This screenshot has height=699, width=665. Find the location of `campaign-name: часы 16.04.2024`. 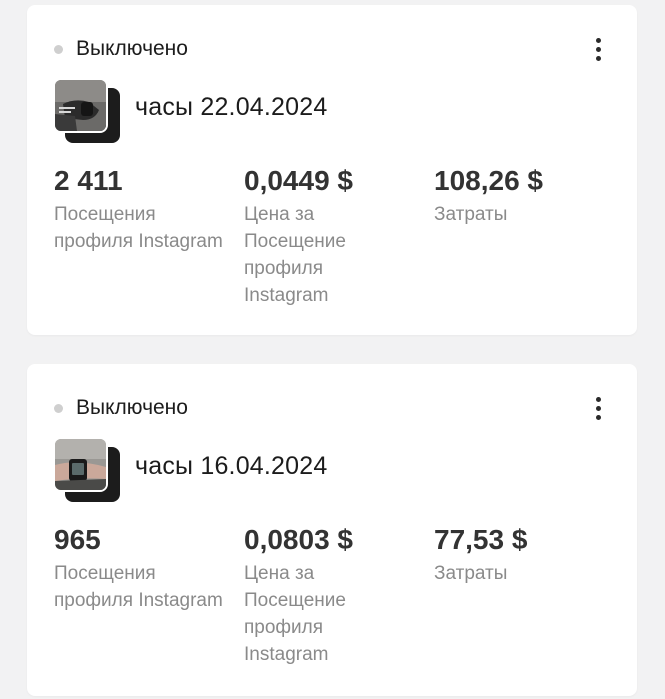

campaign-name: часы 16.04.2024 is located at coordinates (231, 466).